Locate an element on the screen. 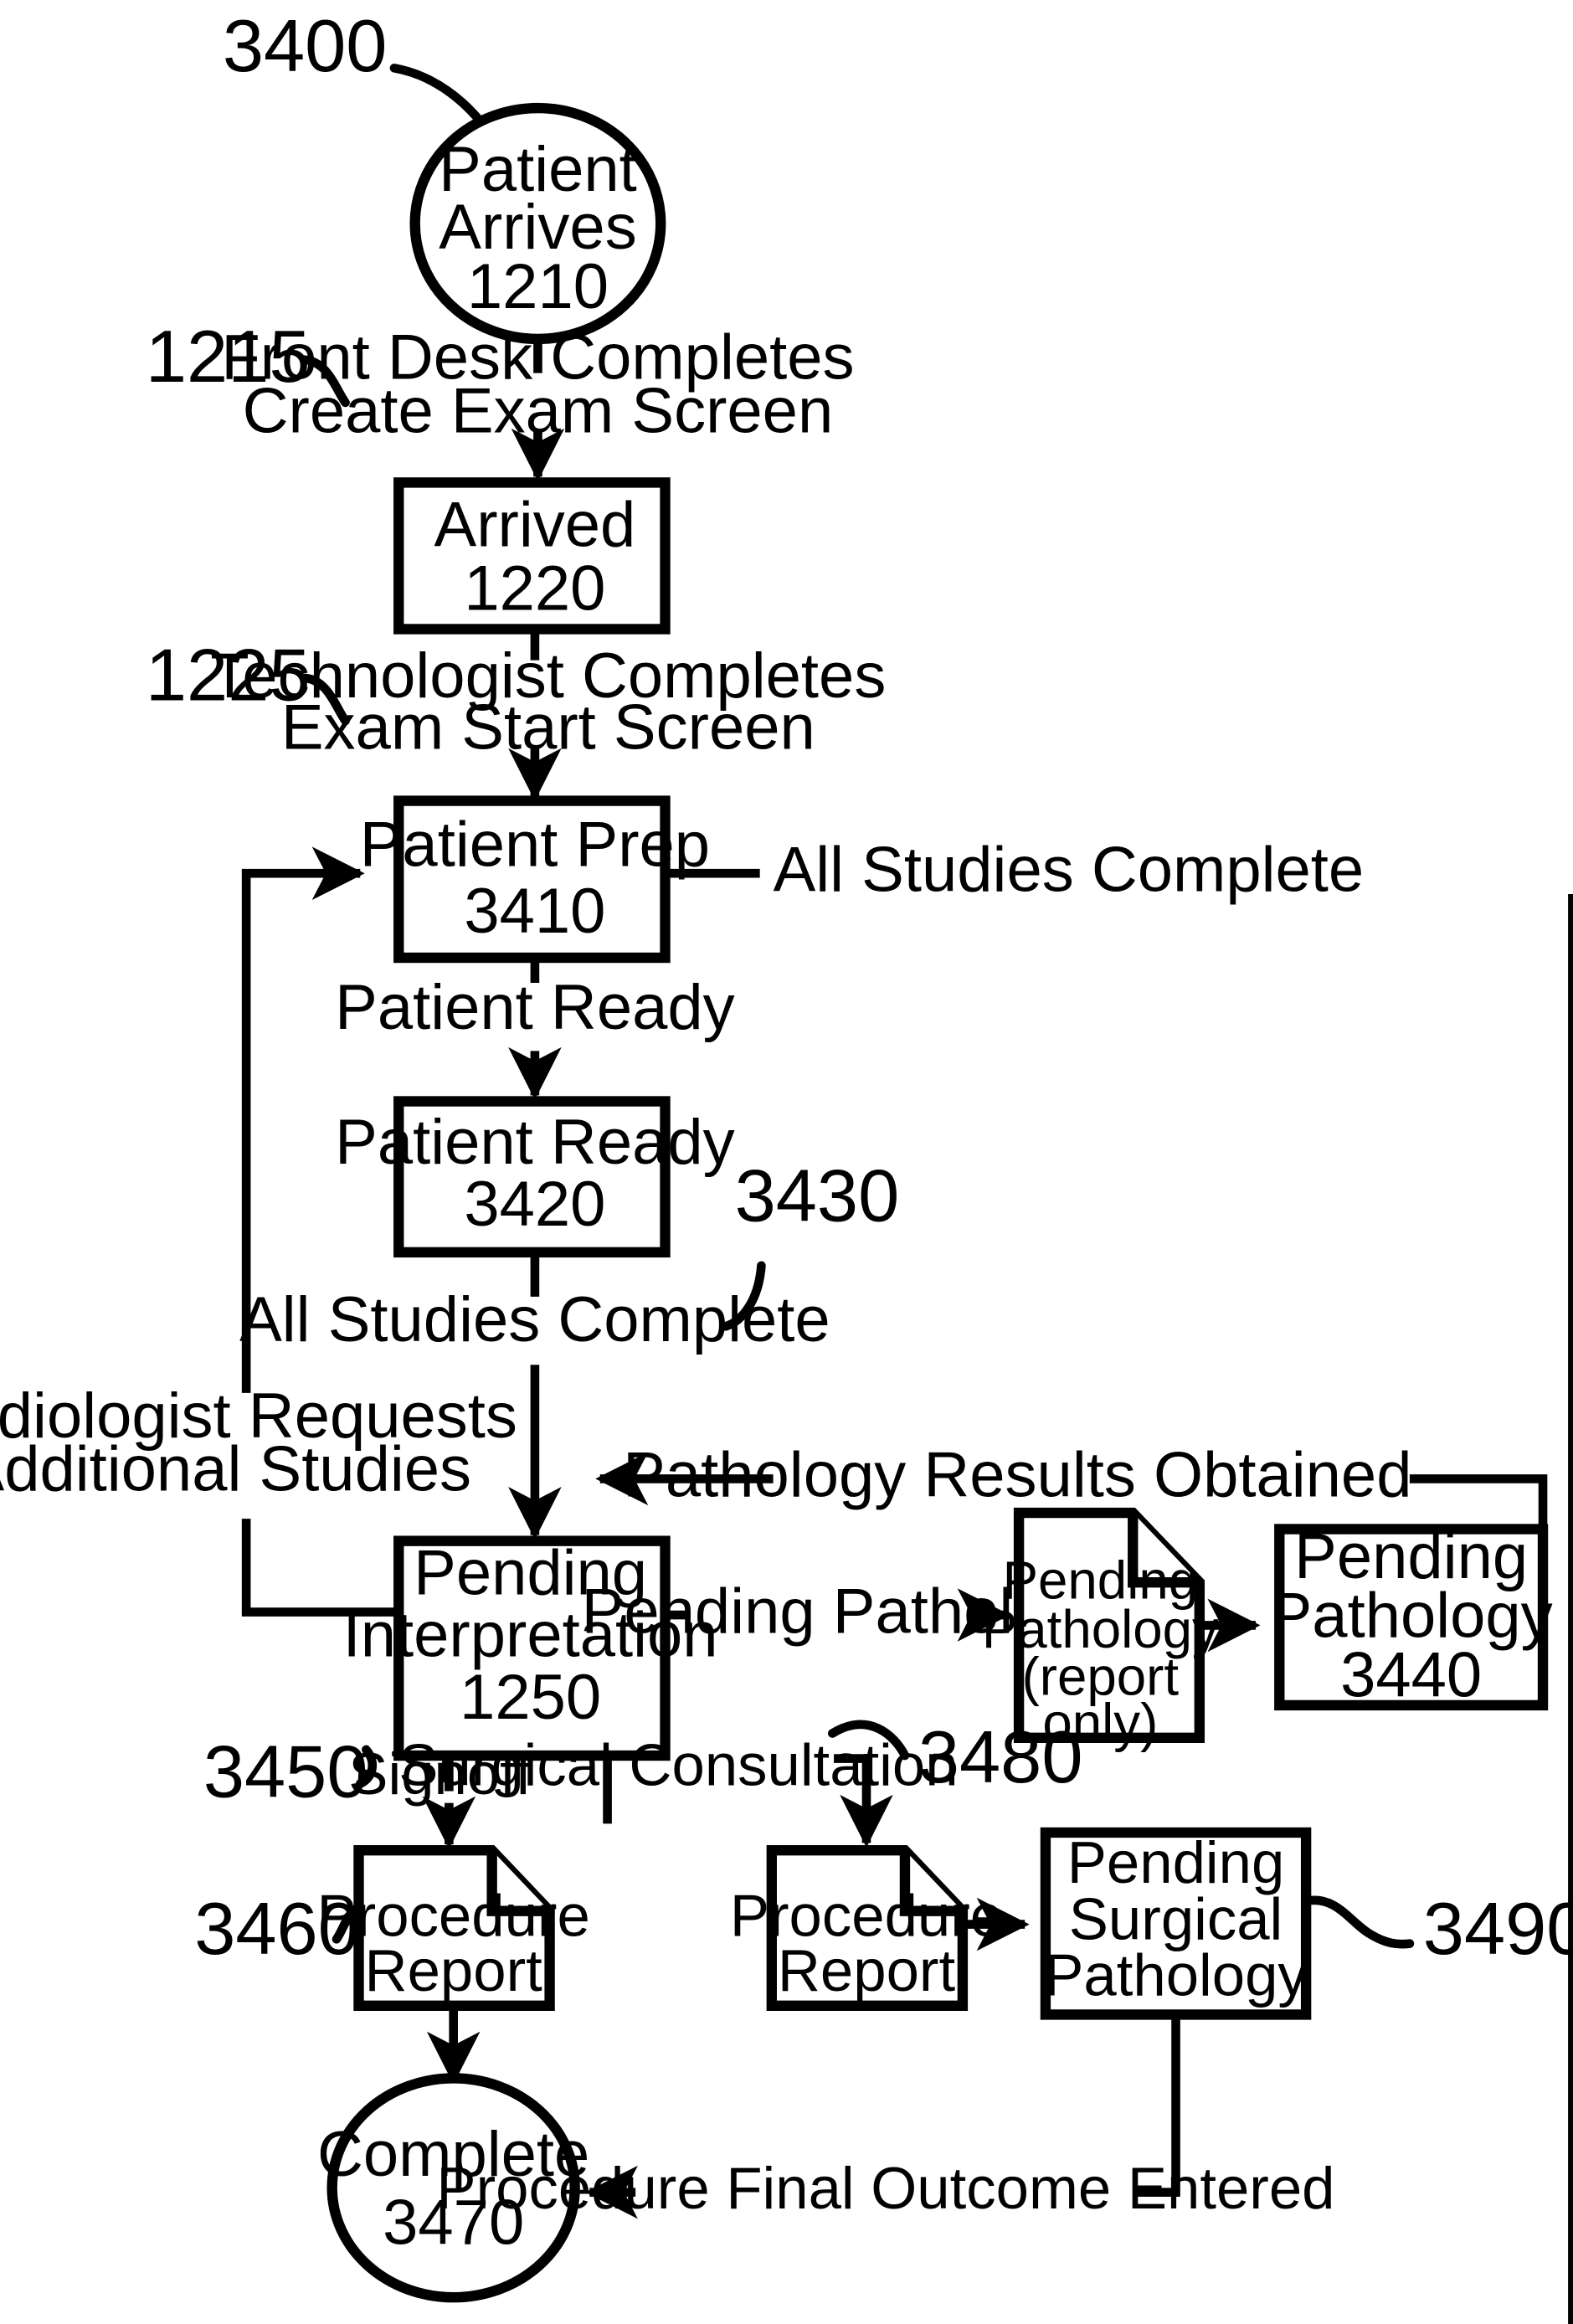  transition-procedure-final-outcome: Procedure Final Outcome Entered is located at coordinates (885, 2117).